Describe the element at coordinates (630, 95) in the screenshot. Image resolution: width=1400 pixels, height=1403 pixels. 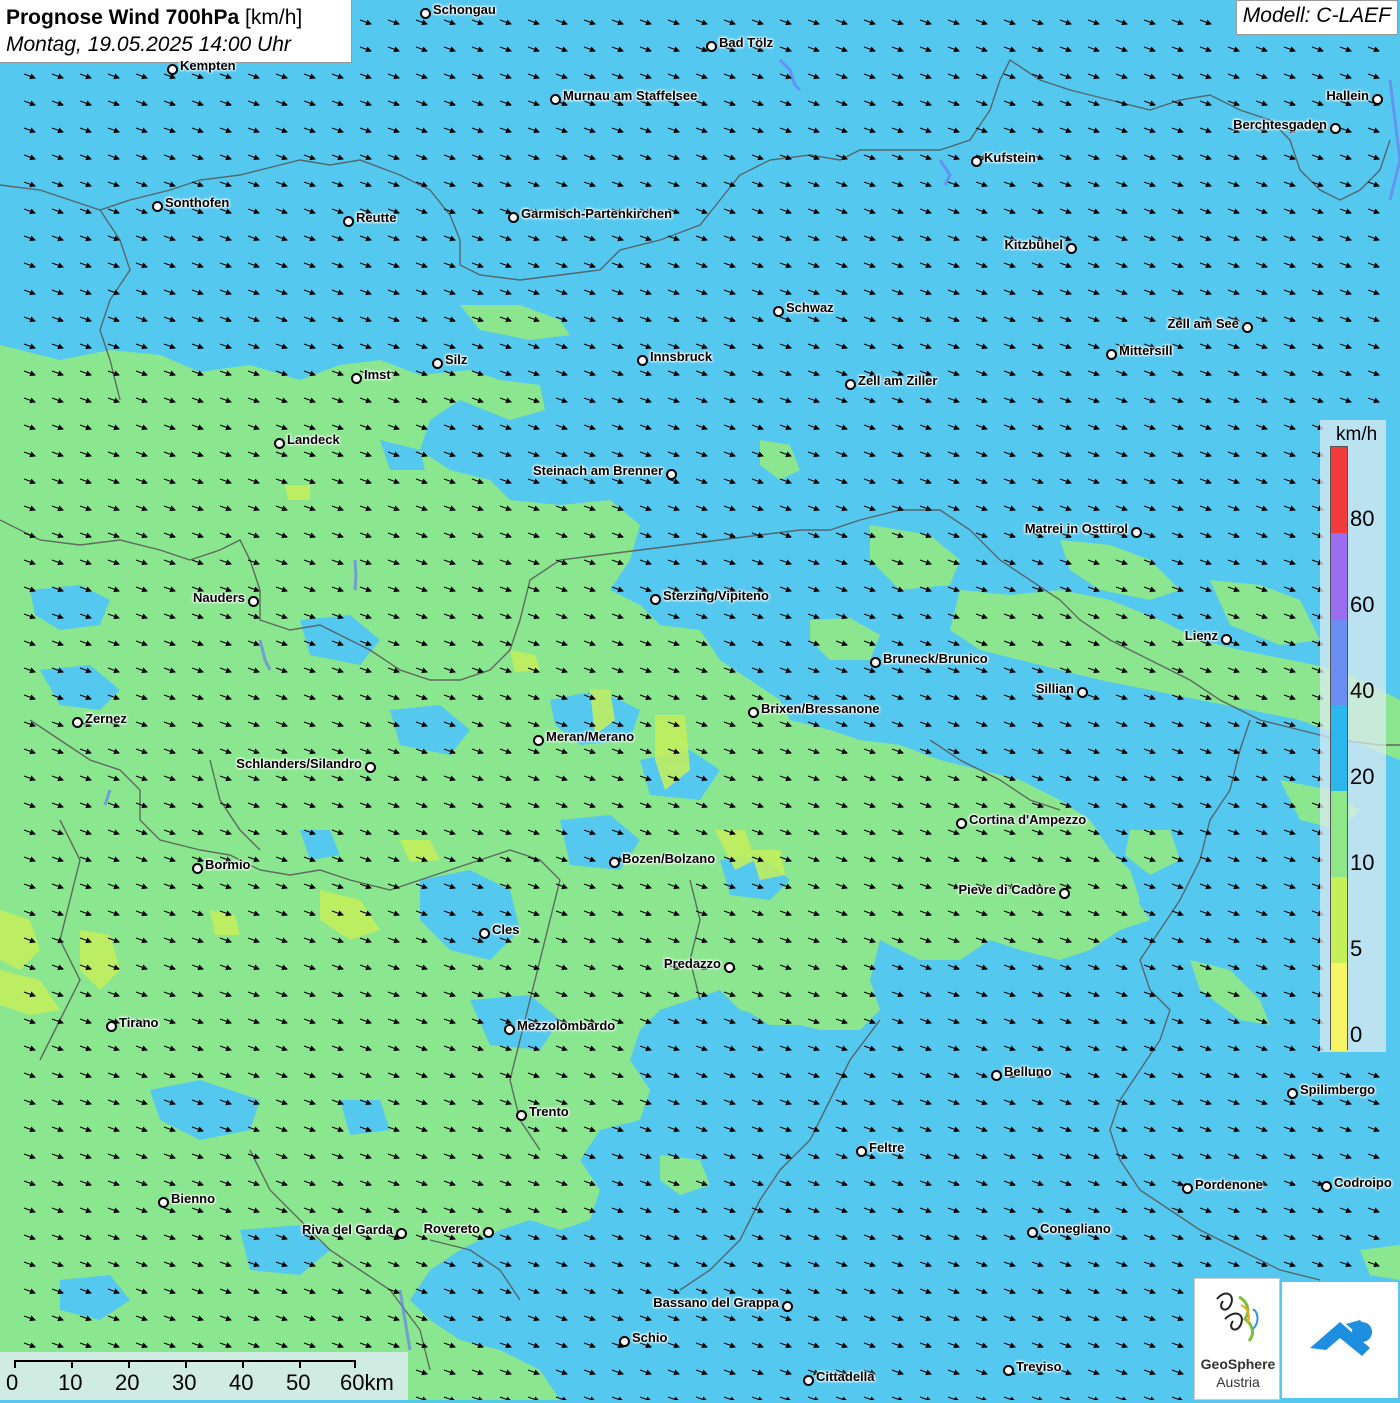
I see `city-label: Murnau am Staffelsee` at that location.